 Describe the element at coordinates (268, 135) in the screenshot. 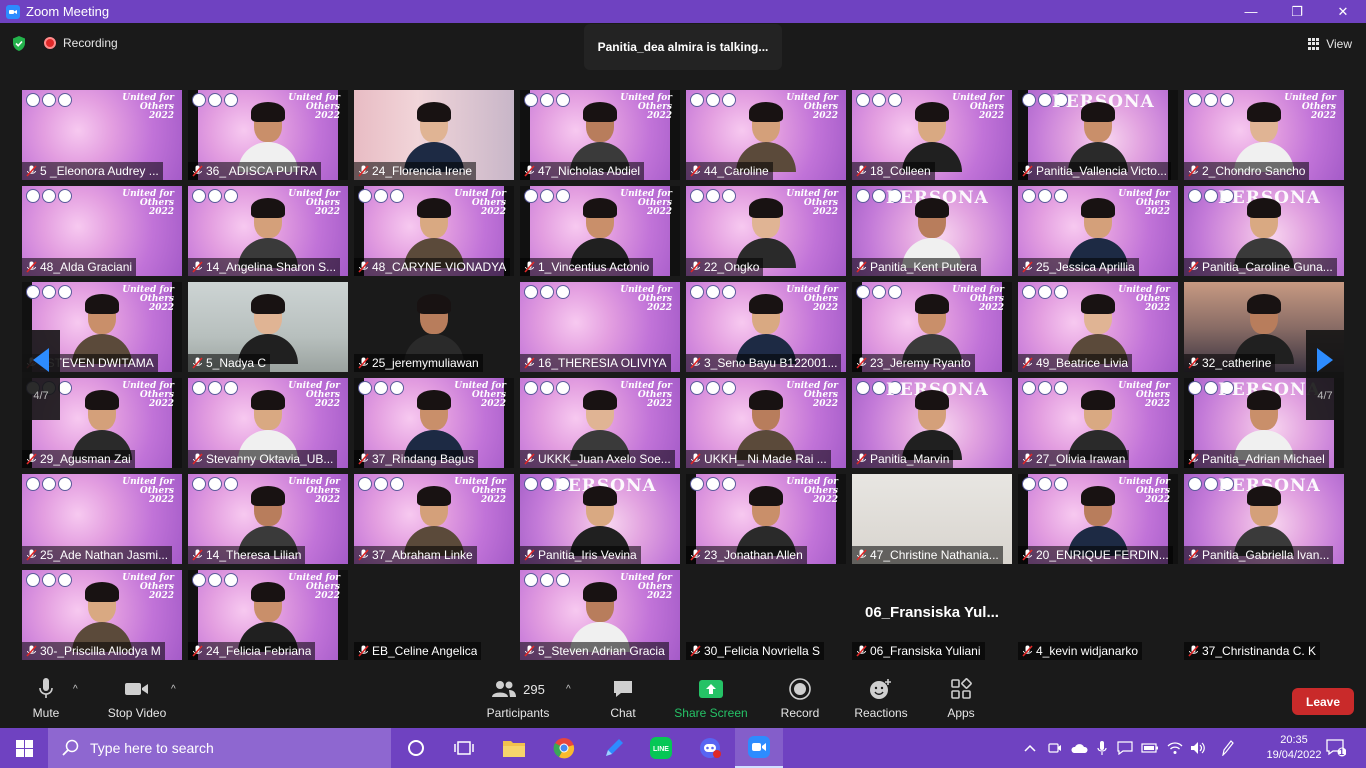

I see `video-tile: United for Others 2022 36_ ADISCA PUTRA` at that location.